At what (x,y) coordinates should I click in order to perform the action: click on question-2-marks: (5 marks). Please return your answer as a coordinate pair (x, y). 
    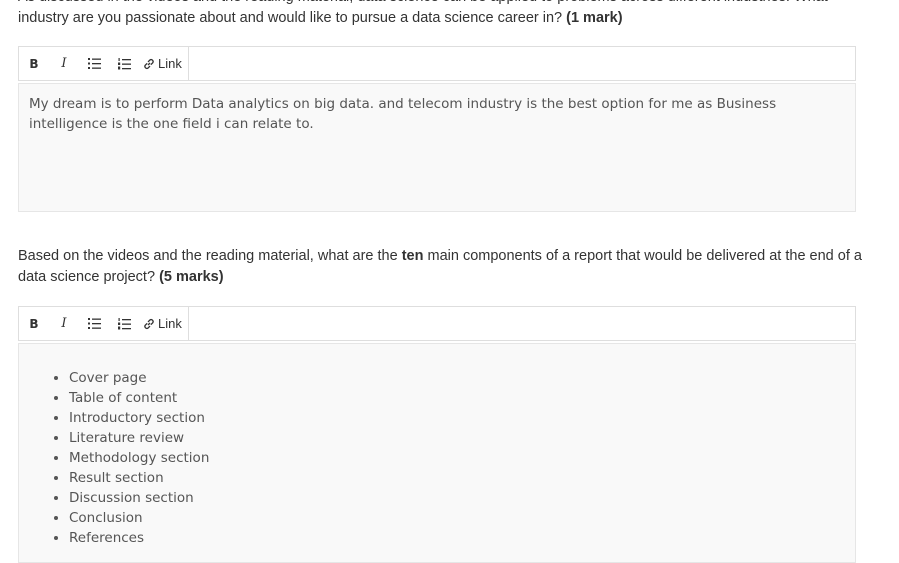
    Looking at the image, I should click on (191, 277).